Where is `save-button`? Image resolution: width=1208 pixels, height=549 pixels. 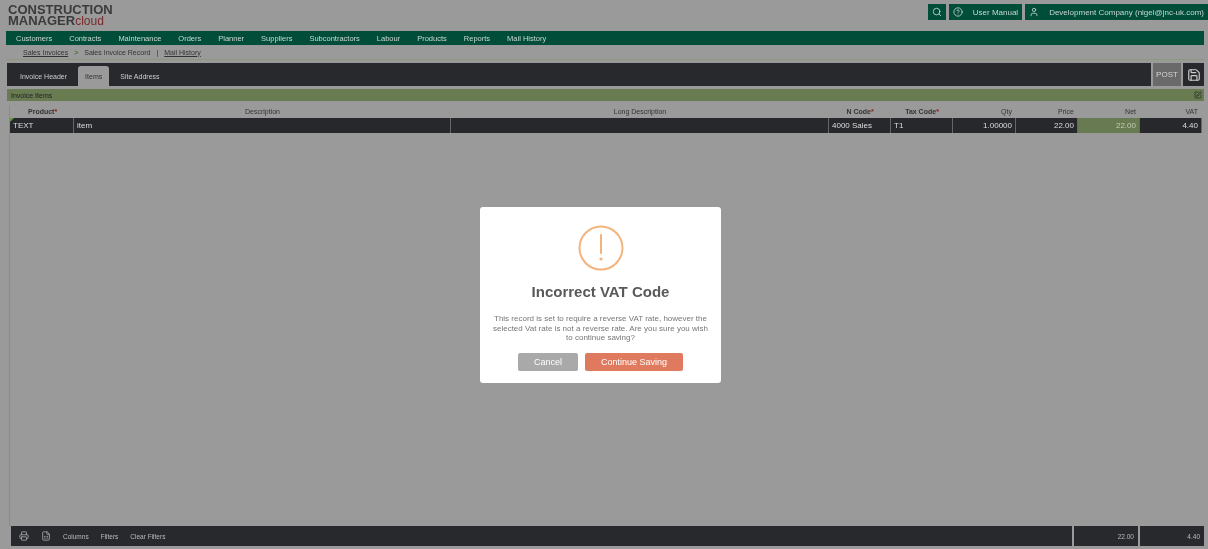
save-button is located at coordinates (1193, 74).